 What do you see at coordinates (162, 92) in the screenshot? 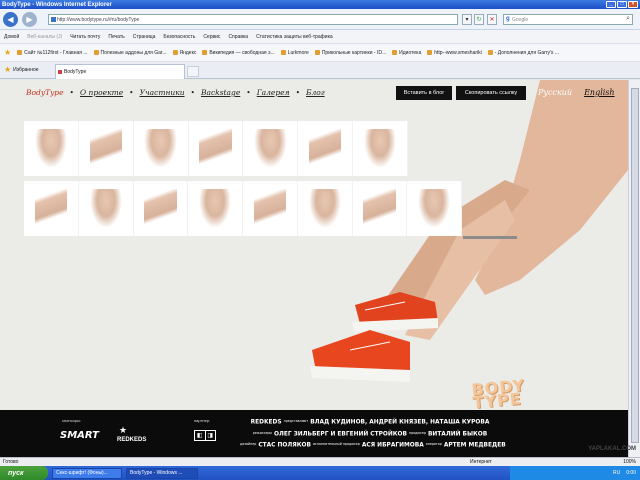
I see `nav-members: Участники` at bounding box center [162, 92].